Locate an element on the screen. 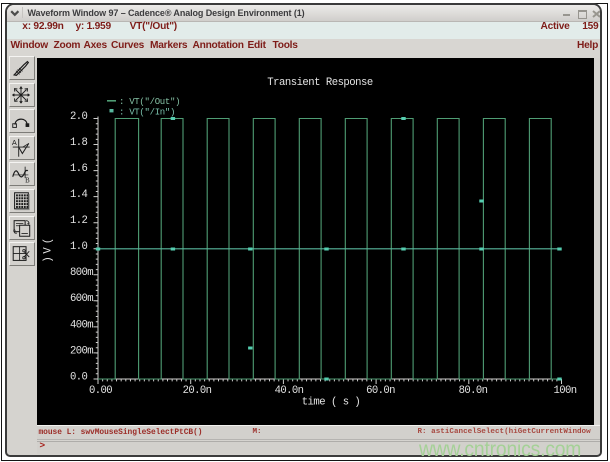  svg-text: 600m is located at coordinates (81, 299).